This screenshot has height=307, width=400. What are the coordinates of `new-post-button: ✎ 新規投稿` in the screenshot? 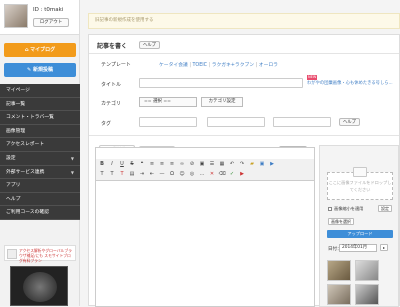 It's located at (40, 70).